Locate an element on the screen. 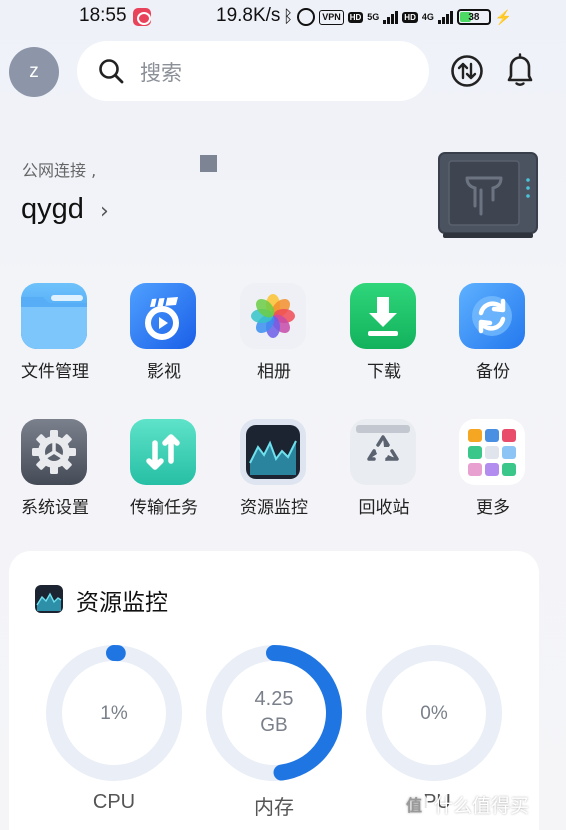  app-system-settings: 系统设置 is located at coordinates (55, 474).